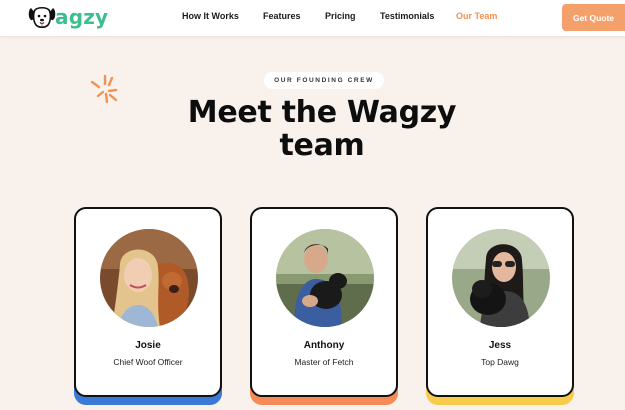  I want to click on get-quote-button: Get Quote, so click(593, 17).